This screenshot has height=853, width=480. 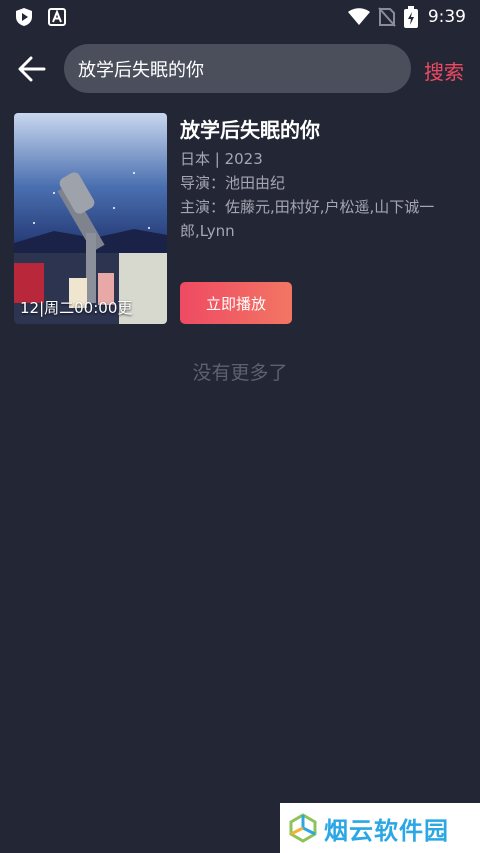 I want to click on no-sim-icon, so click(x=387, y=17).